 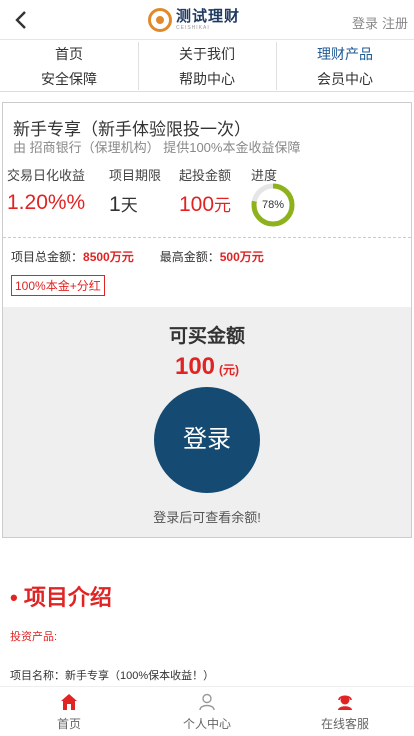 I want to click on total-amount-value: 8500万元, so click(x=108, y=257).